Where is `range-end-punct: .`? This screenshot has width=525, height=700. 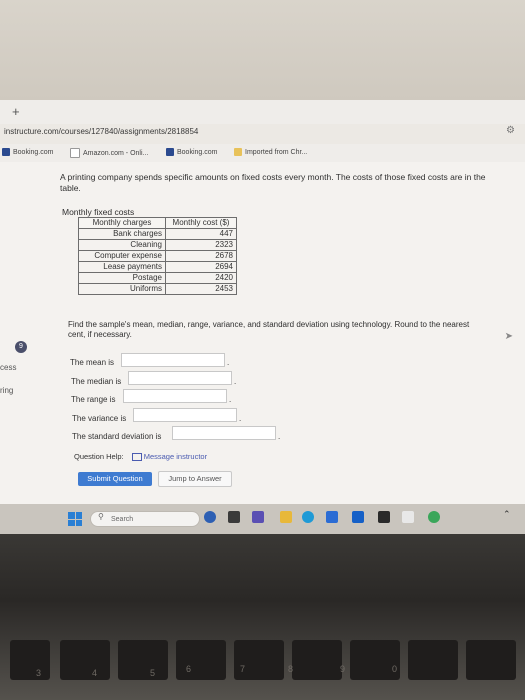
range-end-punct: . is located at coordinates (230, 399).